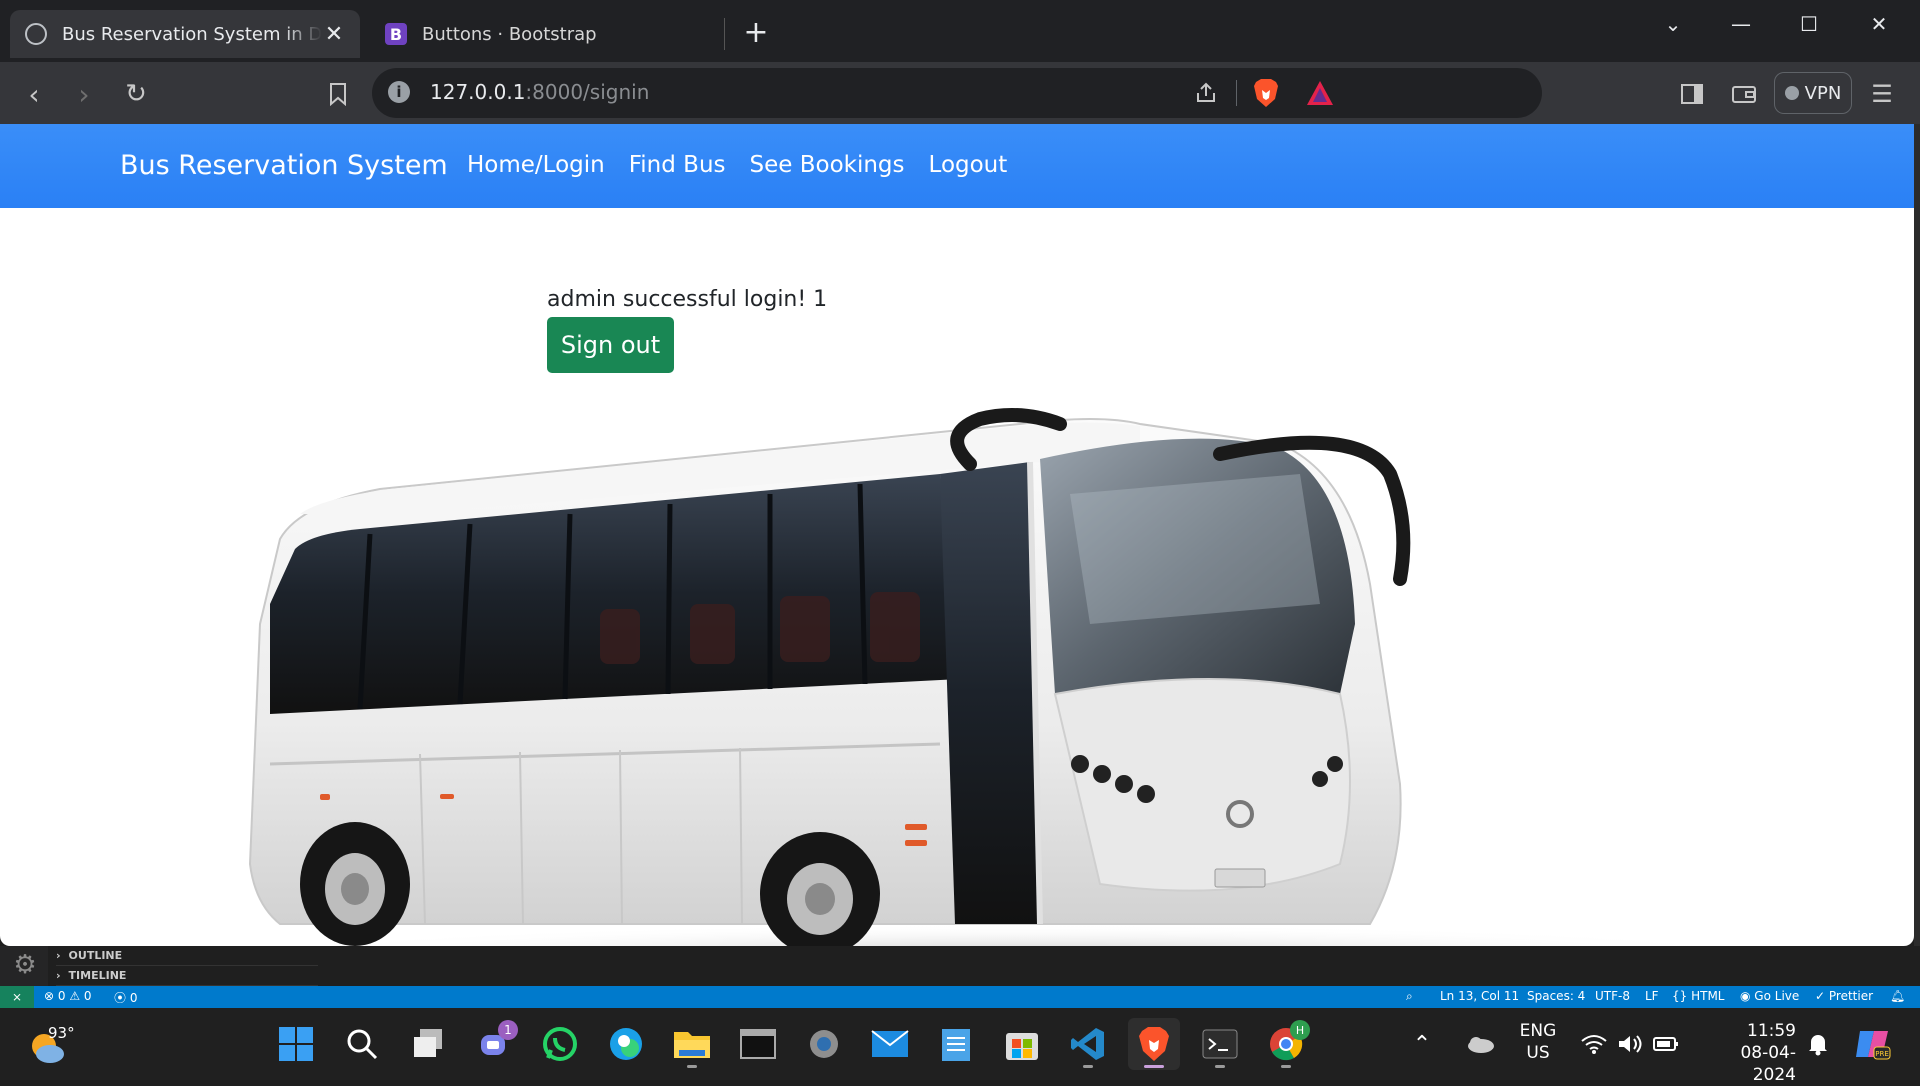 The image size is (1920, 1086). Describe the element at coordinates (1022, 1044) in the screenshot. I see `store-icon` at that location.